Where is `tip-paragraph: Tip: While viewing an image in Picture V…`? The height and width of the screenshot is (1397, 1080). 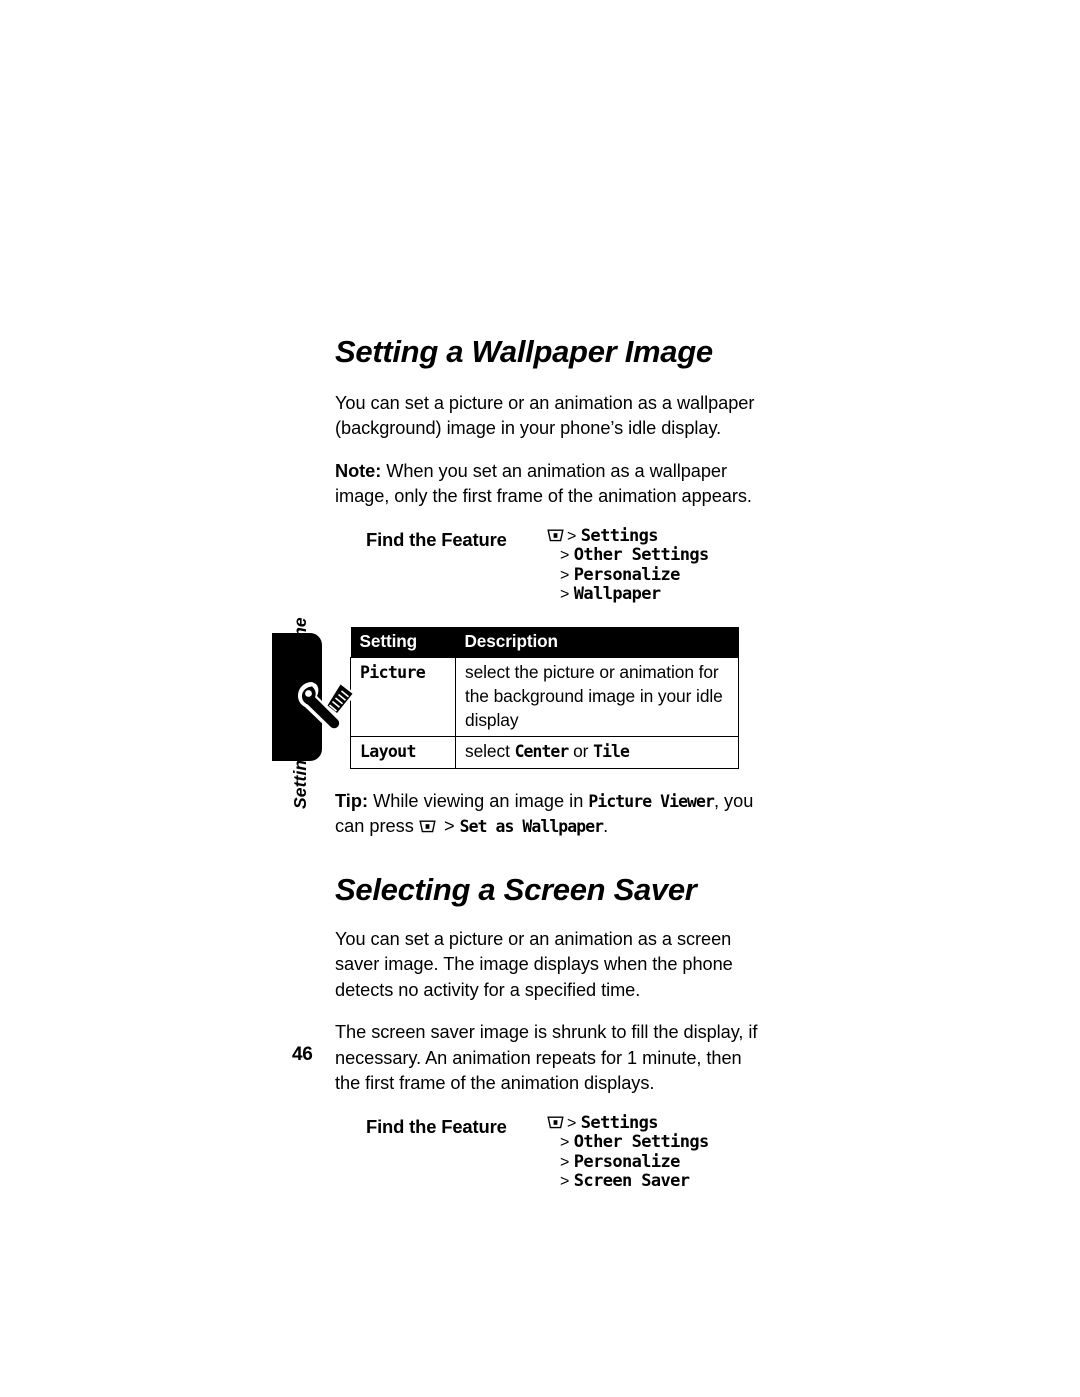
tip-paragraph: Tip: While viewing an image in Picture V… is located at coordinates (550, 814).